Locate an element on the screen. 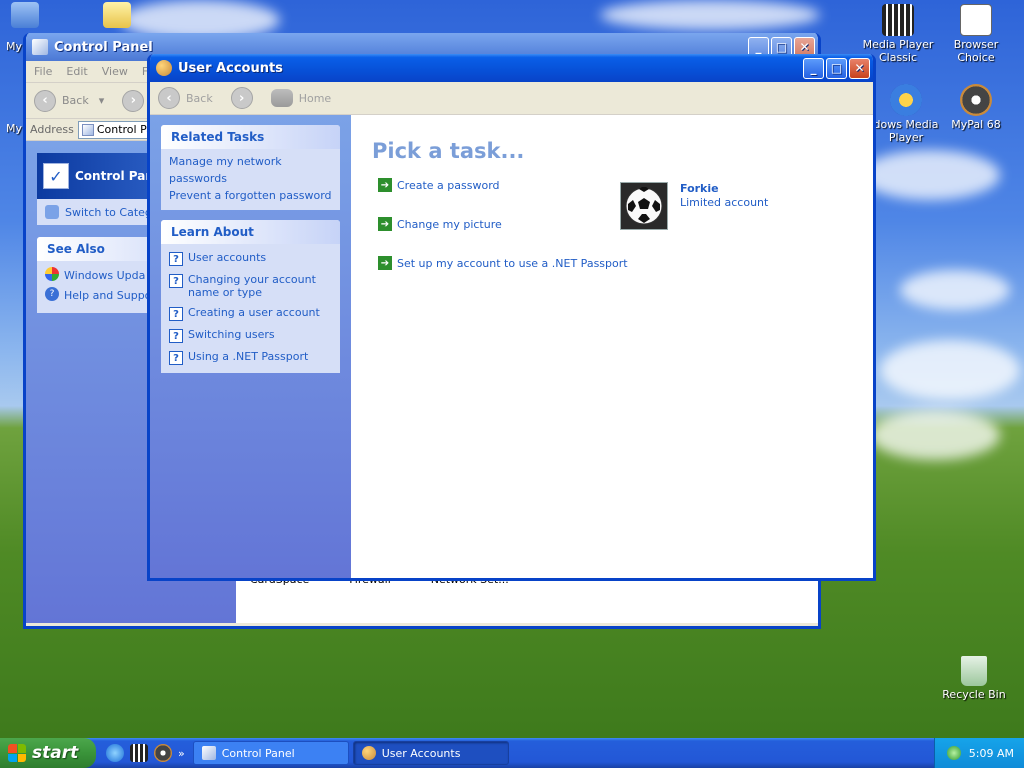 The image size is (1024, 768). learn-about-label: Using a .NET Passport is located at coordinates (248, 356).